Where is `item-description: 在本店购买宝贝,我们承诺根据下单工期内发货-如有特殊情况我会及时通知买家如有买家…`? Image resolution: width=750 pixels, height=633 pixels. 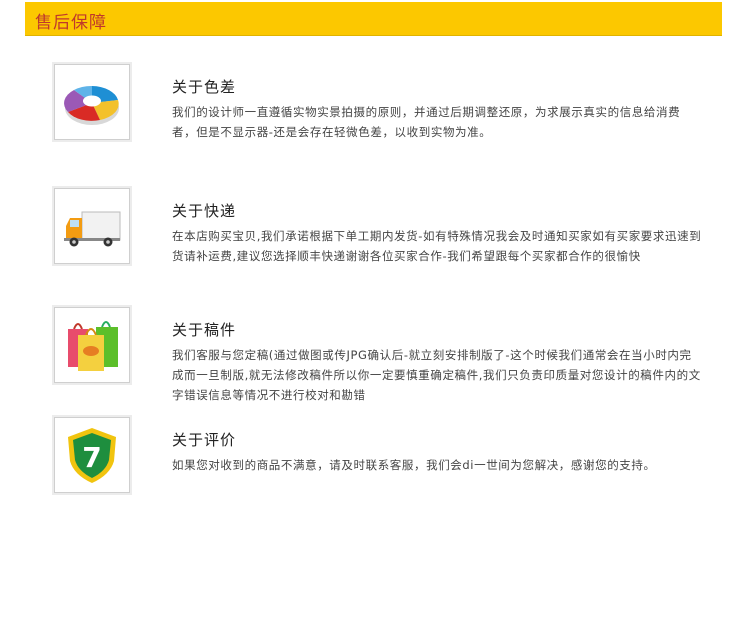
item-description: 在本店购买宝贝,我们承诺根据下单工期内发货-如有特殊情况我会及时通知买家如有买家… is located at coordinates (437, 246).